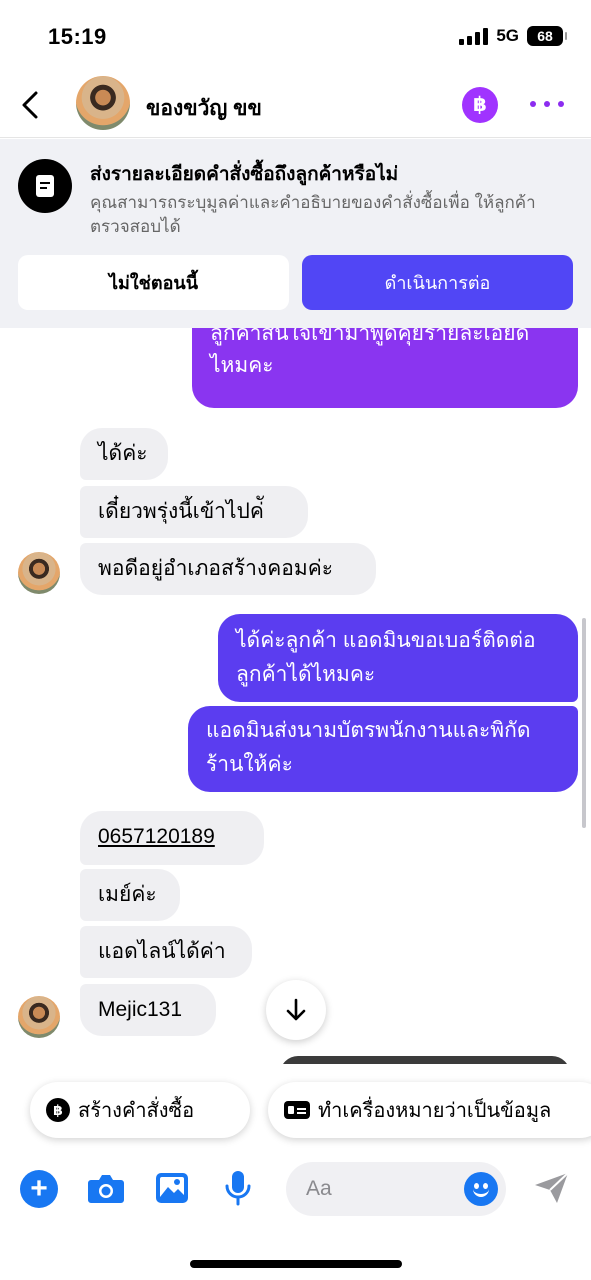 This screenshot has height=1280, width=591. Describe the element at coordinates (385, 368) in the screenshot. I see `outgoing-message: ลูกค้าสนใจเข้ามาพูดคุยรายละเอียด ไหมคะ` at that location.